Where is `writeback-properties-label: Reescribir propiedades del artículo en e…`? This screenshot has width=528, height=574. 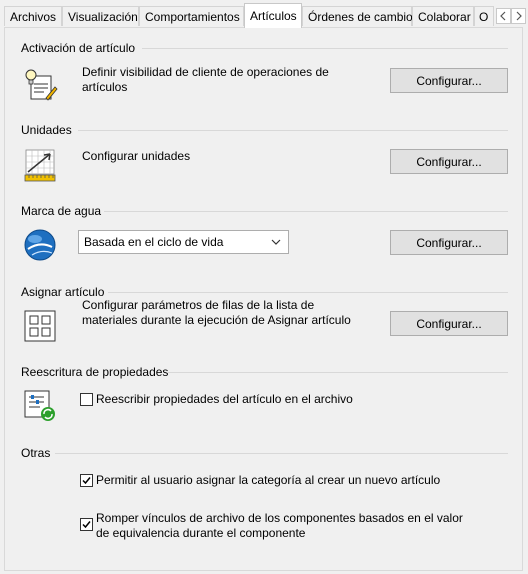
writeback-properties-label: Reescribir propiedades del artículo en e… is located at coordinates (224, 399).